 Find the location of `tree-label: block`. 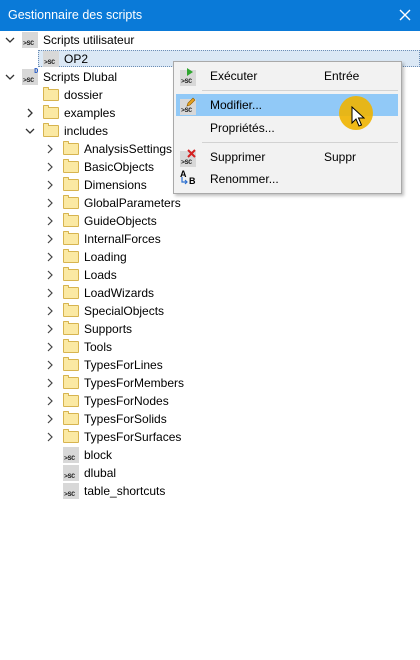

tree-label: block is located at coordinates (98, 455).